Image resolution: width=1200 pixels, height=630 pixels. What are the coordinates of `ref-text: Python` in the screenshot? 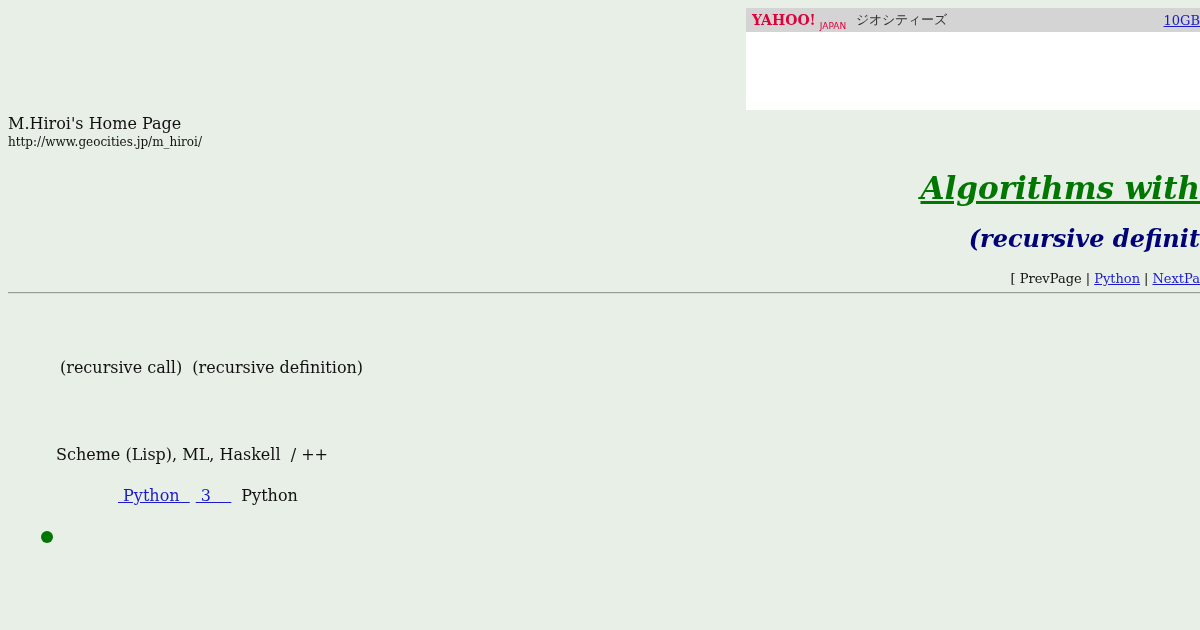 It's located at (269, 495).